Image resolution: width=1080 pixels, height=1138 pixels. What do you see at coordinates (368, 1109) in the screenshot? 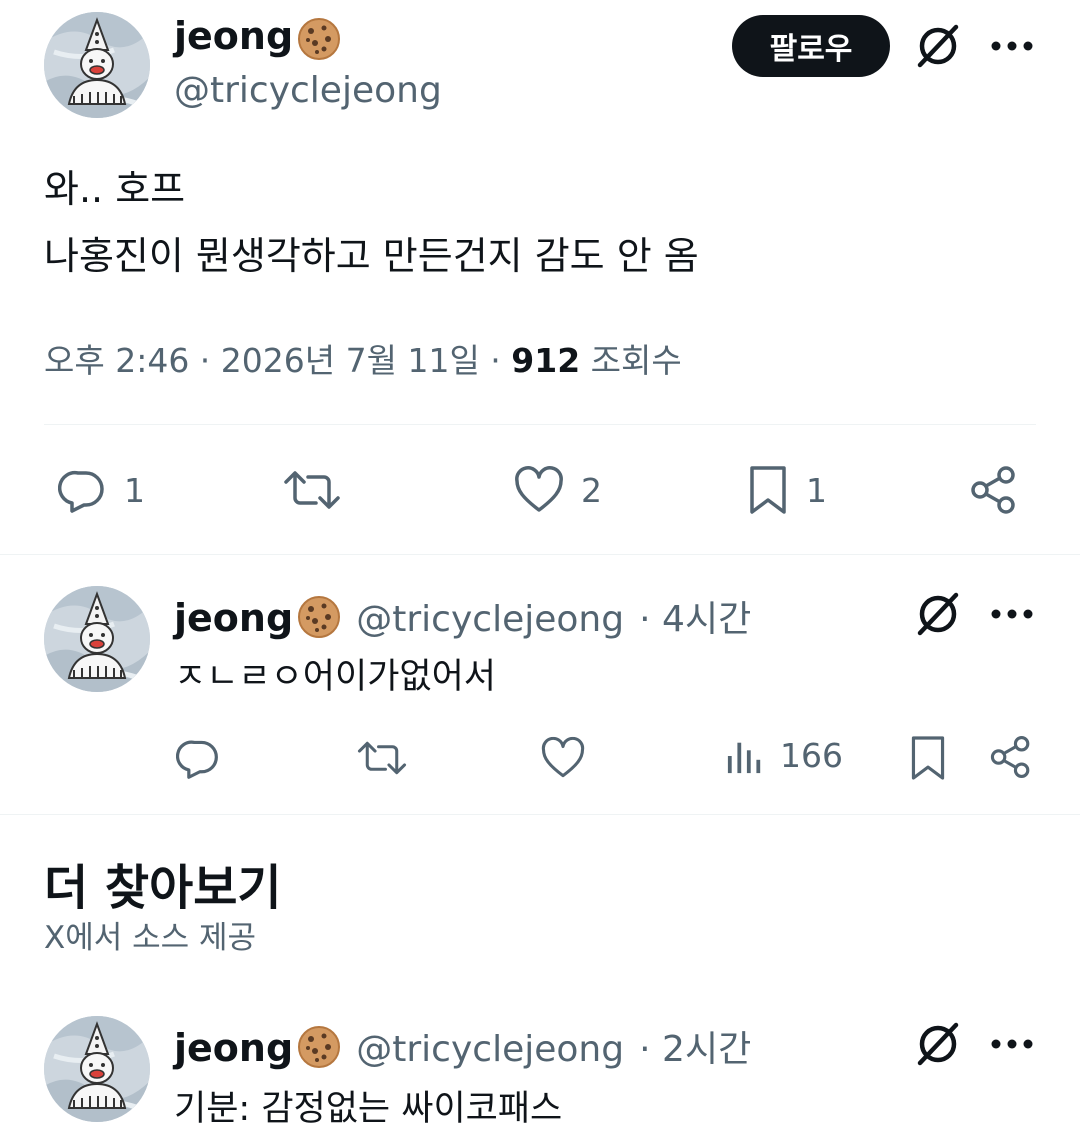
I see `suggested-text: 기분: 감정없는 싸이코패스` at bounding box center [368, 1109].